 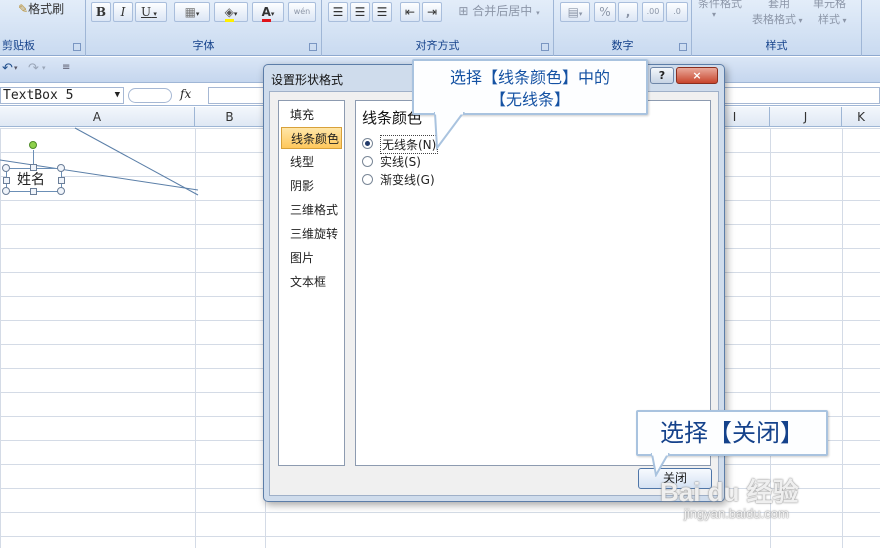 I want to click on nav-fill: 填充, so click(x=311, y=115).